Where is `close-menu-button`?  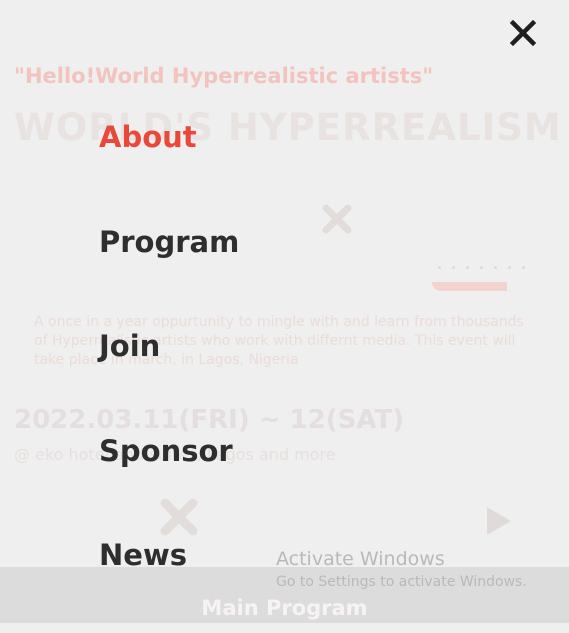
close-menu-button is located at coordinates (523, 33).